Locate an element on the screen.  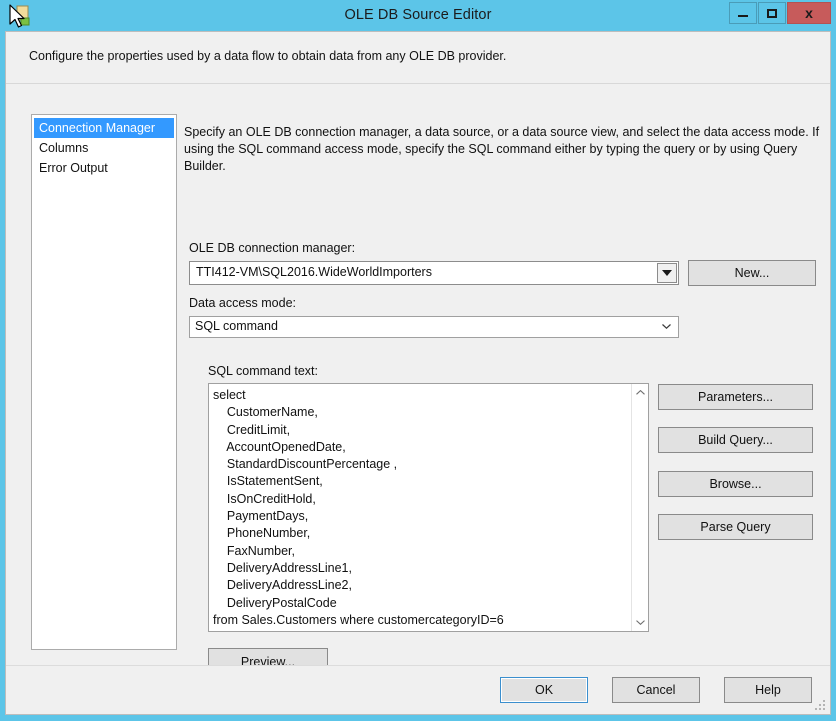
chevron-up-icon is located at coordinates (640, 392).